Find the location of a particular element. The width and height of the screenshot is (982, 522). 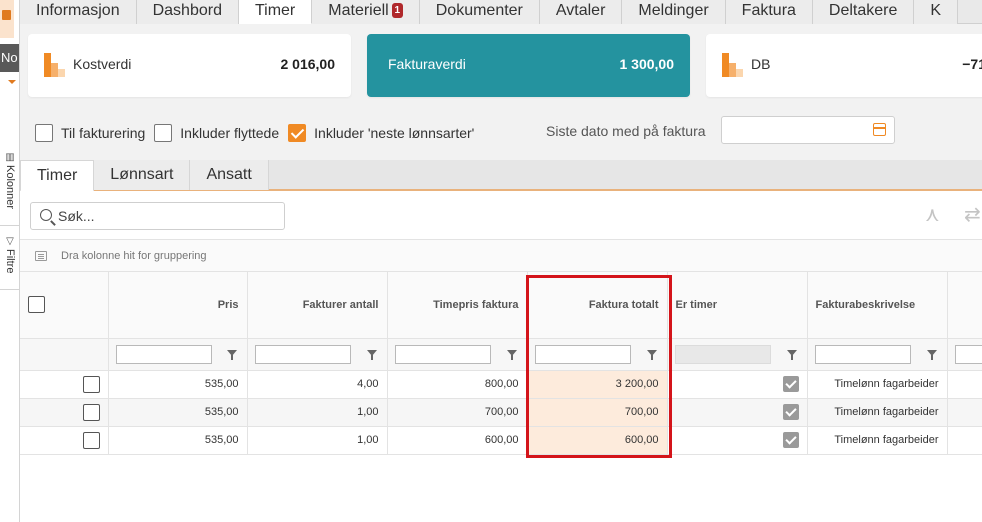

tab-faktura: Faktura is located at coordinates (769, 12).